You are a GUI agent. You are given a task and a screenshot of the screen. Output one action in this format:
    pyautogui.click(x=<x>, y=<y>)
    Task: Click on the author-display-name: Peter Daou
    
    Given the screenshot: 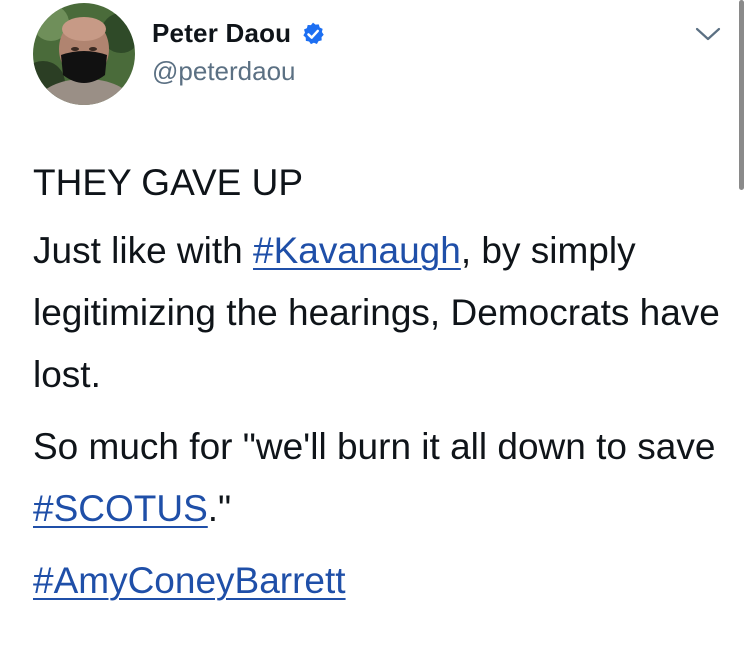 What is the action you would take?
    pyautogui.click(x=221, y=33)
    